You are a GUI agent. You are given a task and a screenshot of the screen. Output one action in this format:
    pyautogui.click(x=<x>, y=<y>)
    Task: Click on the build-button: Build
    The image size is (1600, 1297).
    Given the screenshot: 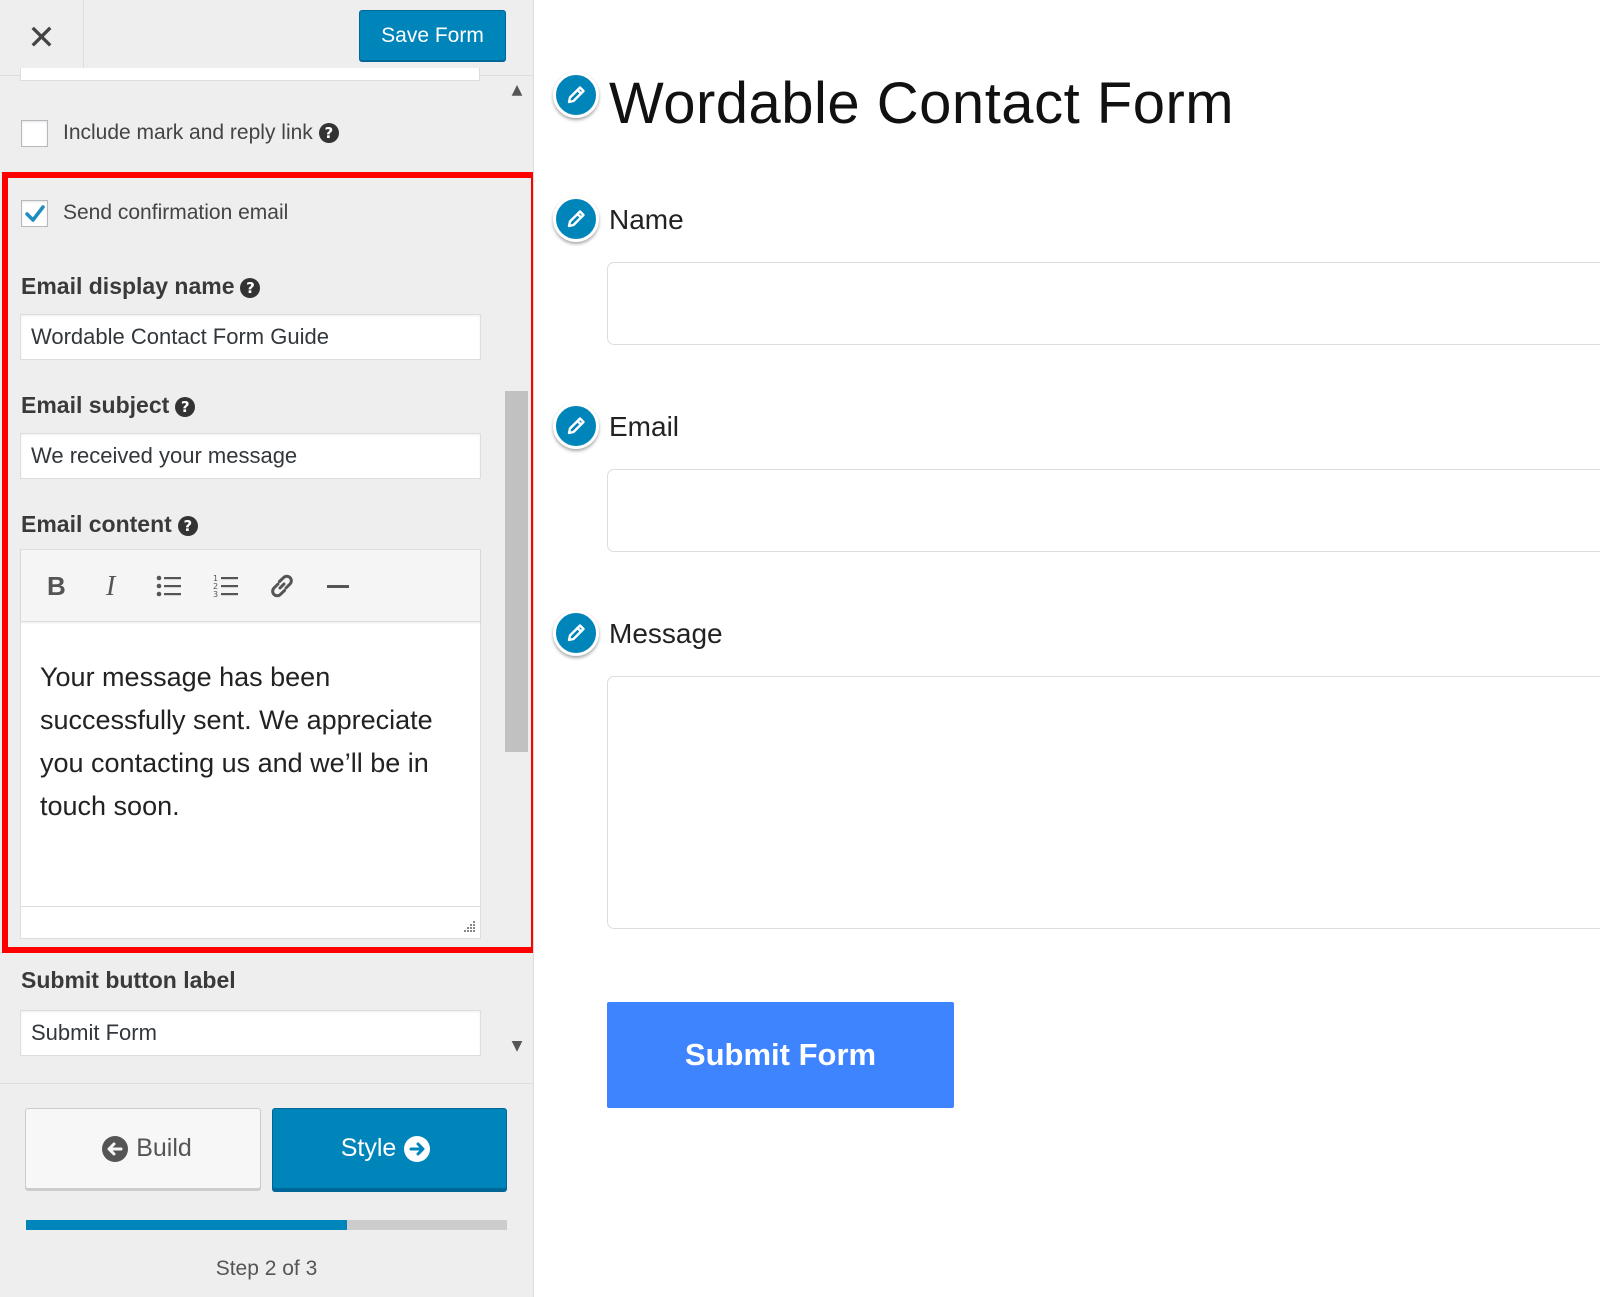 What is the action you would take?
    pyautogui.click(x=143, y=1148)
    